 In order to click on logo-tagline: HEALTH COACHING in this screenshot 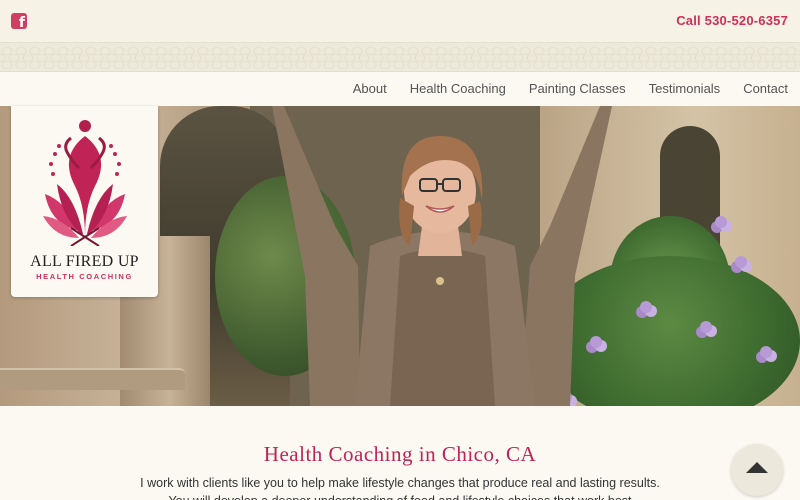, I will do `click(84, 276)`.